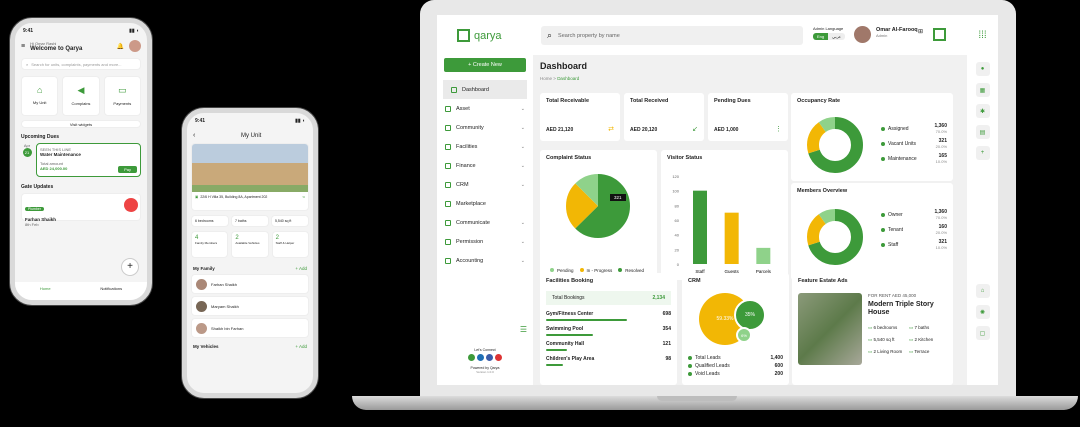 Image resolution: width=1080 pixels, height=427 pixels. Describe the element at coordinates (731, 238) in the screenshot. I see `bar-guests` at that location.